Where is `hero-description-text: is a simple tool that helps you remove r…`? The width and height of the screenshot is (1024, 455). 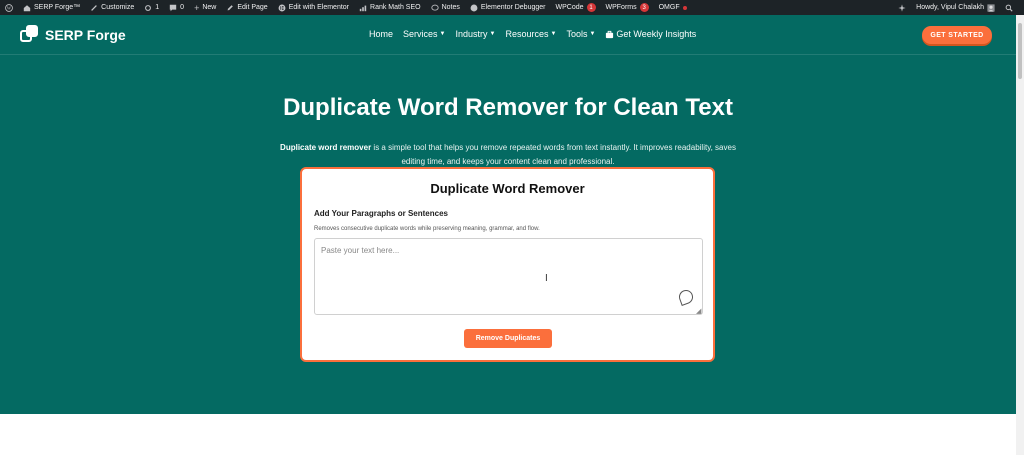 hero-description-text: is a simple tool that helps you remove r… is located at coordinates (553, 154).